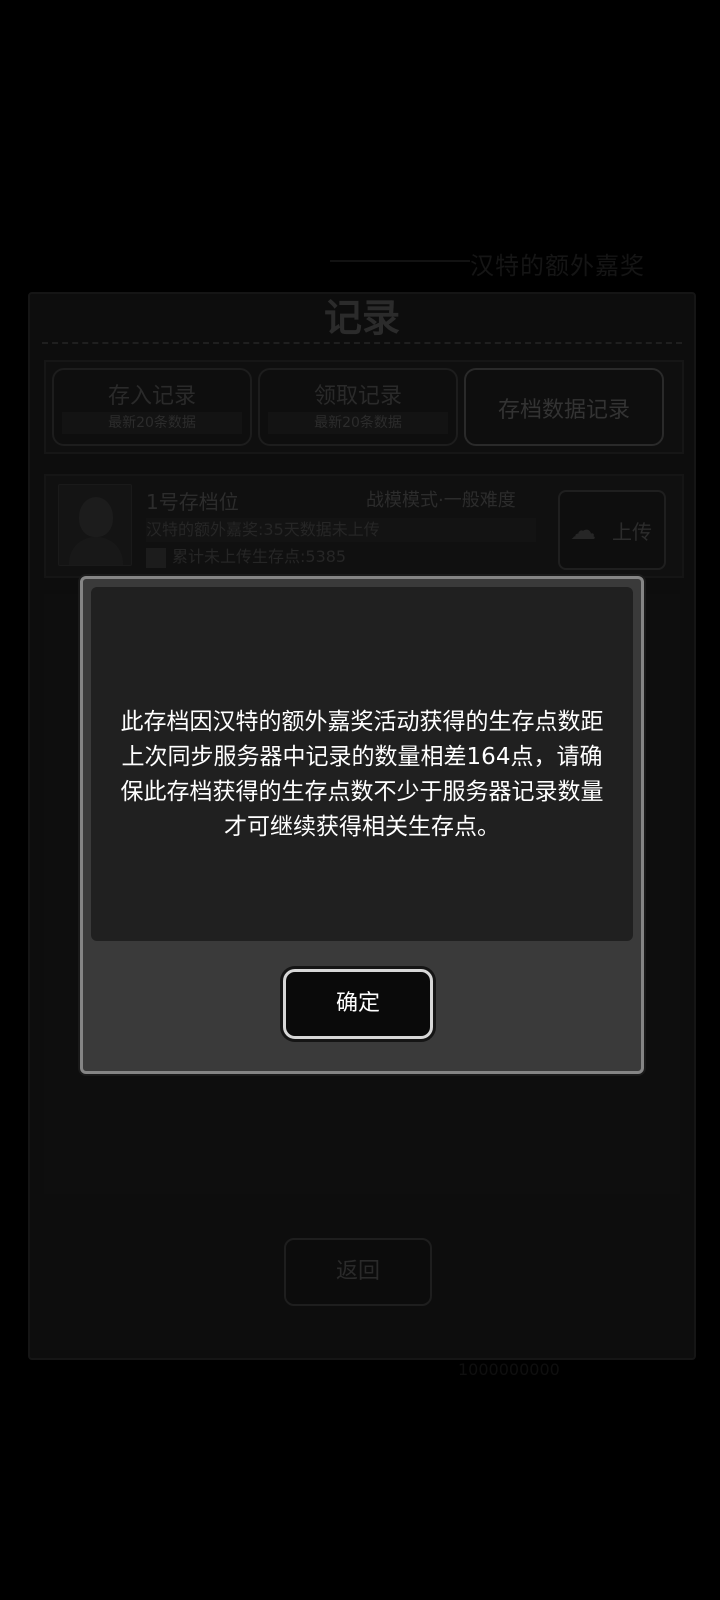 The width and height of the screenshot is (720, 1600). I want to click on slot-info-points: 累计未上传生存点:5385, so click(341, 557).